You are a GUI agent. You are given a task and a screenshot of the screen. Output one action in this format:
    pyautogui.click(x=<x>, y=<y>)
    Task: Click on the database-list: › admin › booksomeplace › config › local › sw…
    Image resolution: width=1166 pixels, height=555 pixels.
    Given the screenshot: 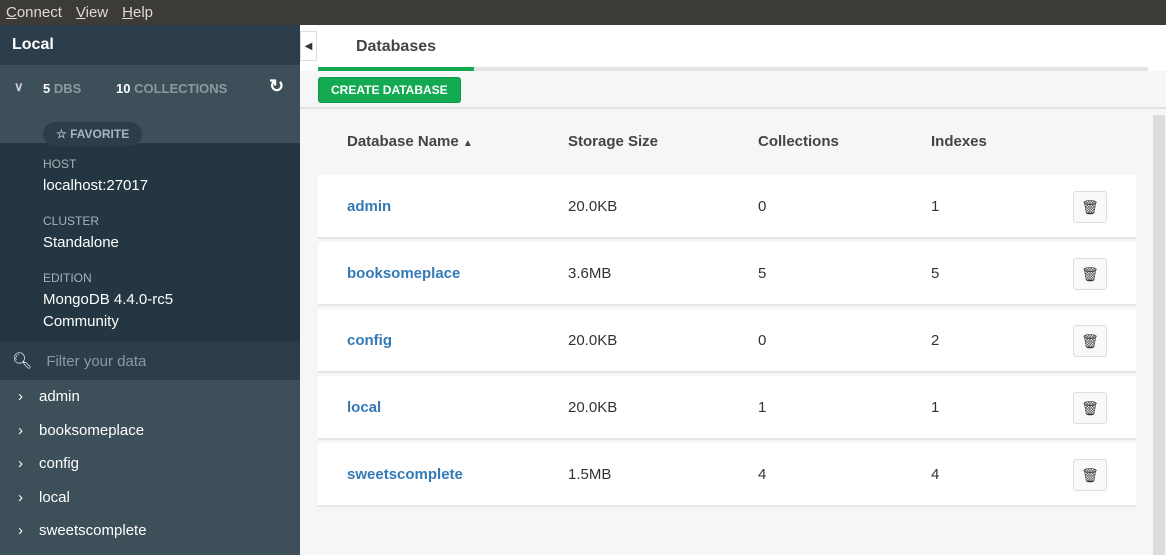 What is the action you would take?
    pyautogui.click(x=150, y=464)
    